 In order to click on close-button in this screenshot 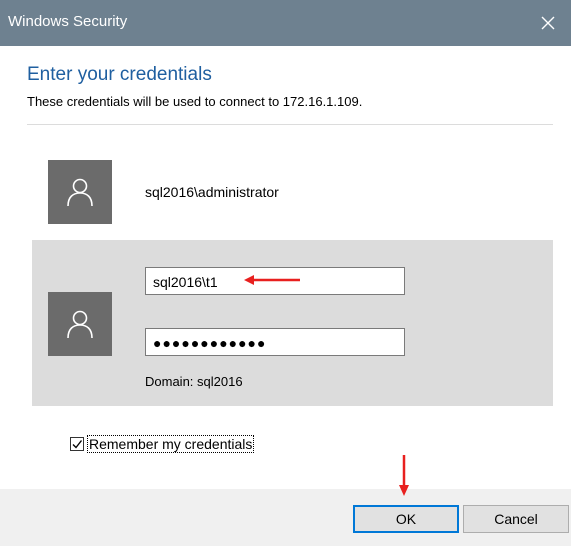, I will do `click(548, 23)`.